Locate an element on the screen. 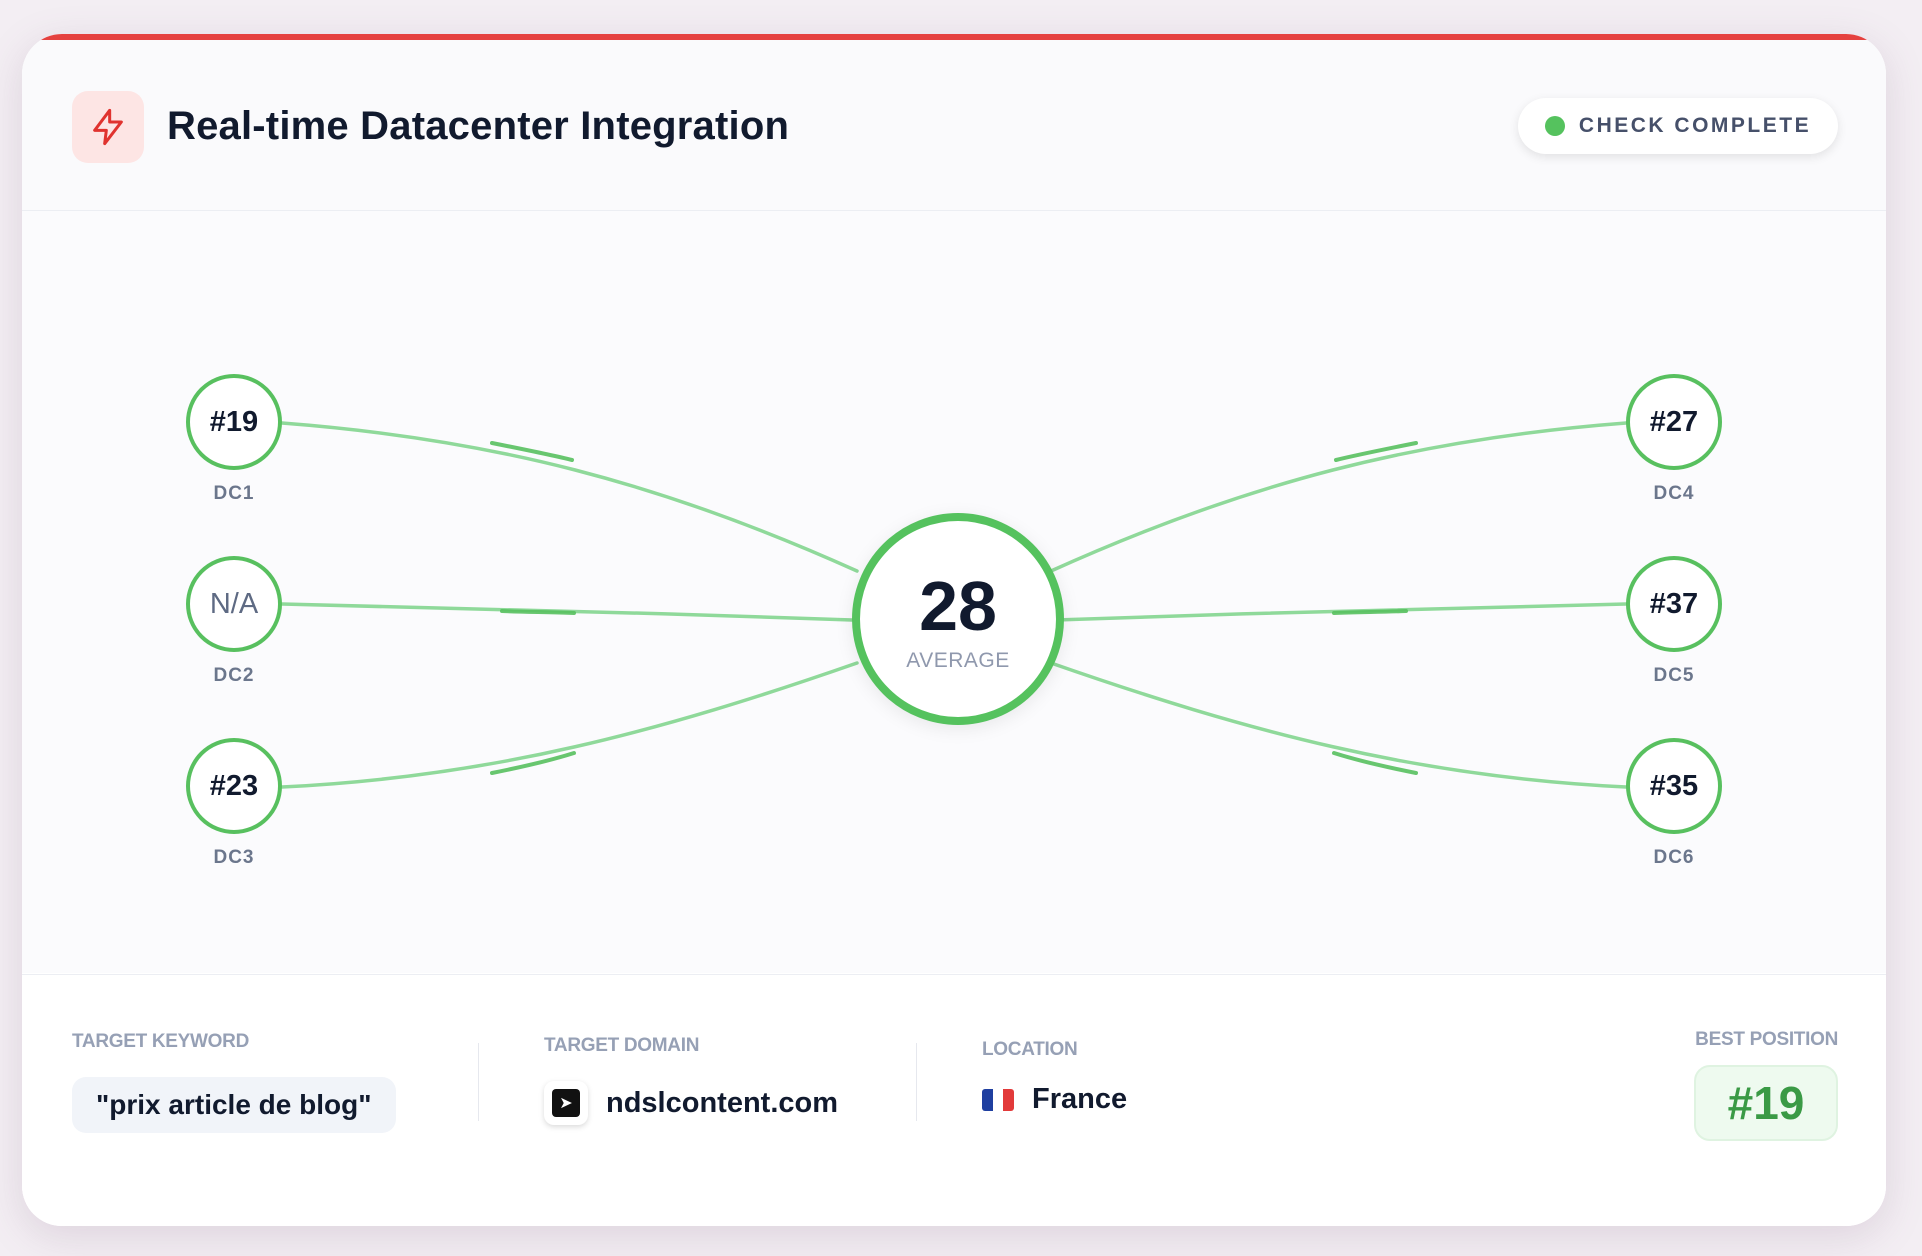 The height and width of the screenshot is (1256, 1922). target-domain-label: TARGET DOMAIN is located at coordinates (622, 1045).